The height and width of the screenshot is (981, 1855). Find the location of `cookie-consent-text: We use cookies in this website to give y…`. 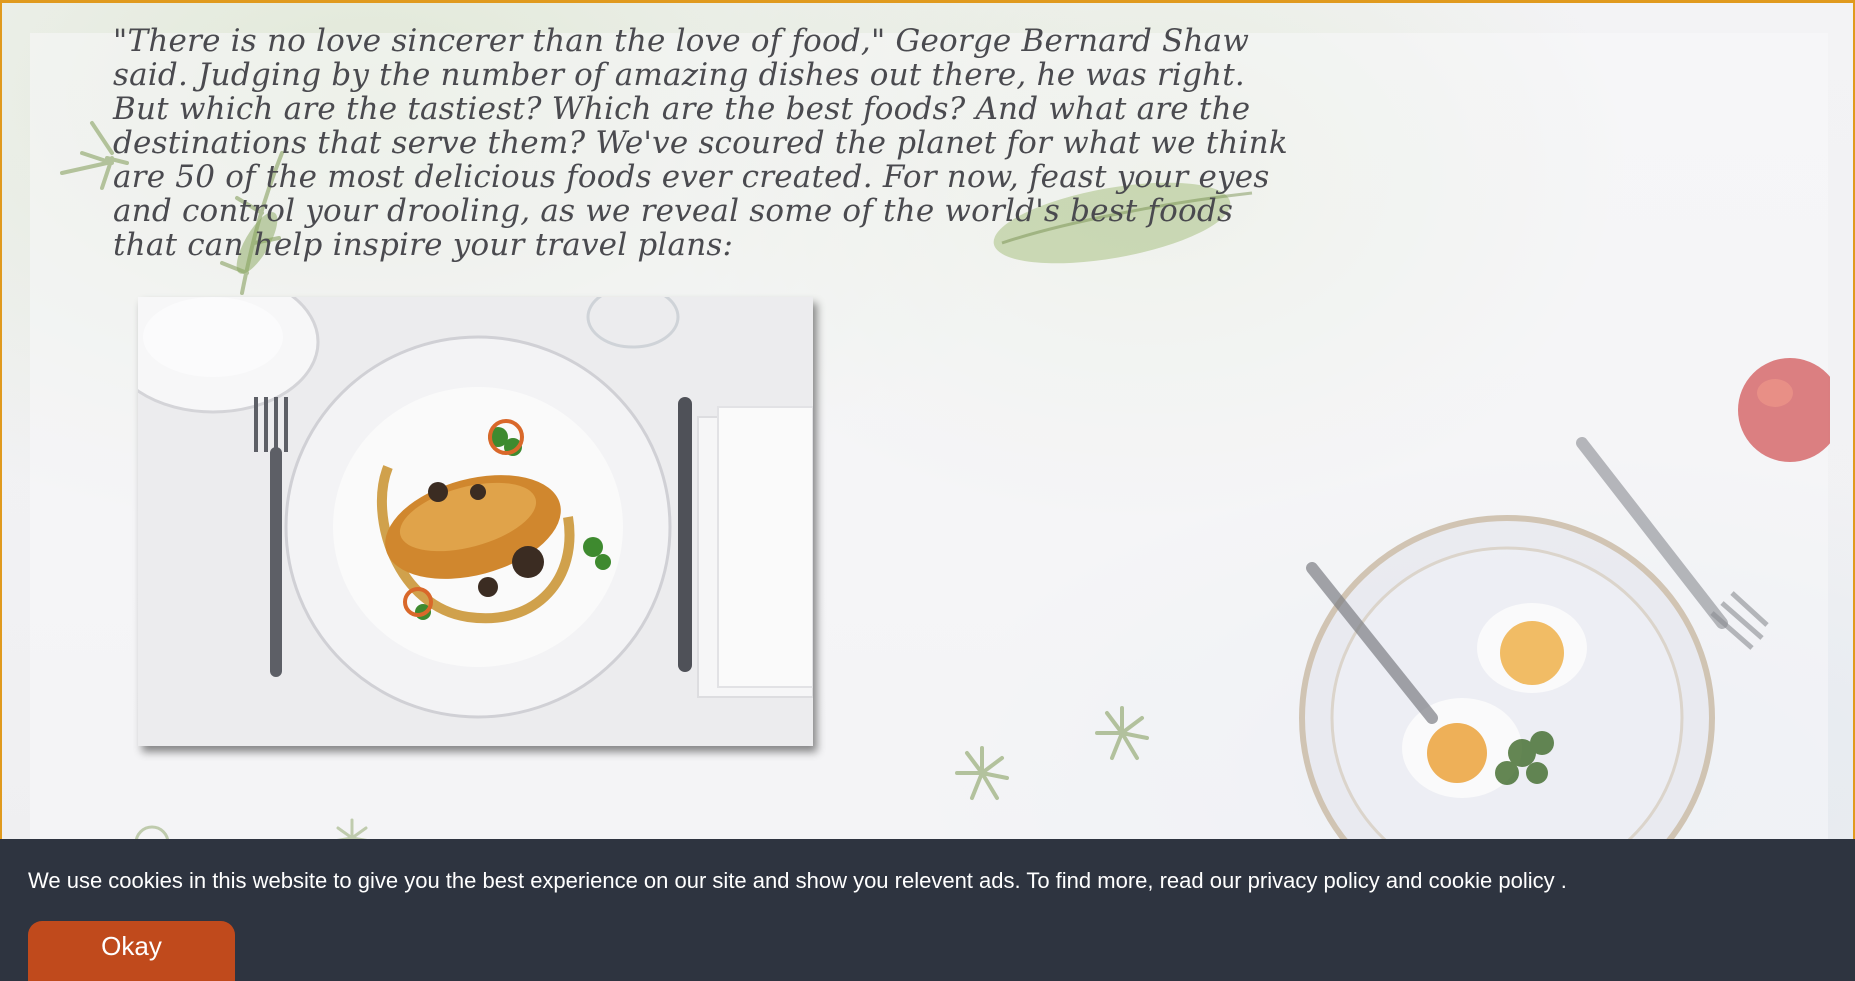

cookie-consent-text: We use cookies in this website to give y… is located at coordinates (797, 881).